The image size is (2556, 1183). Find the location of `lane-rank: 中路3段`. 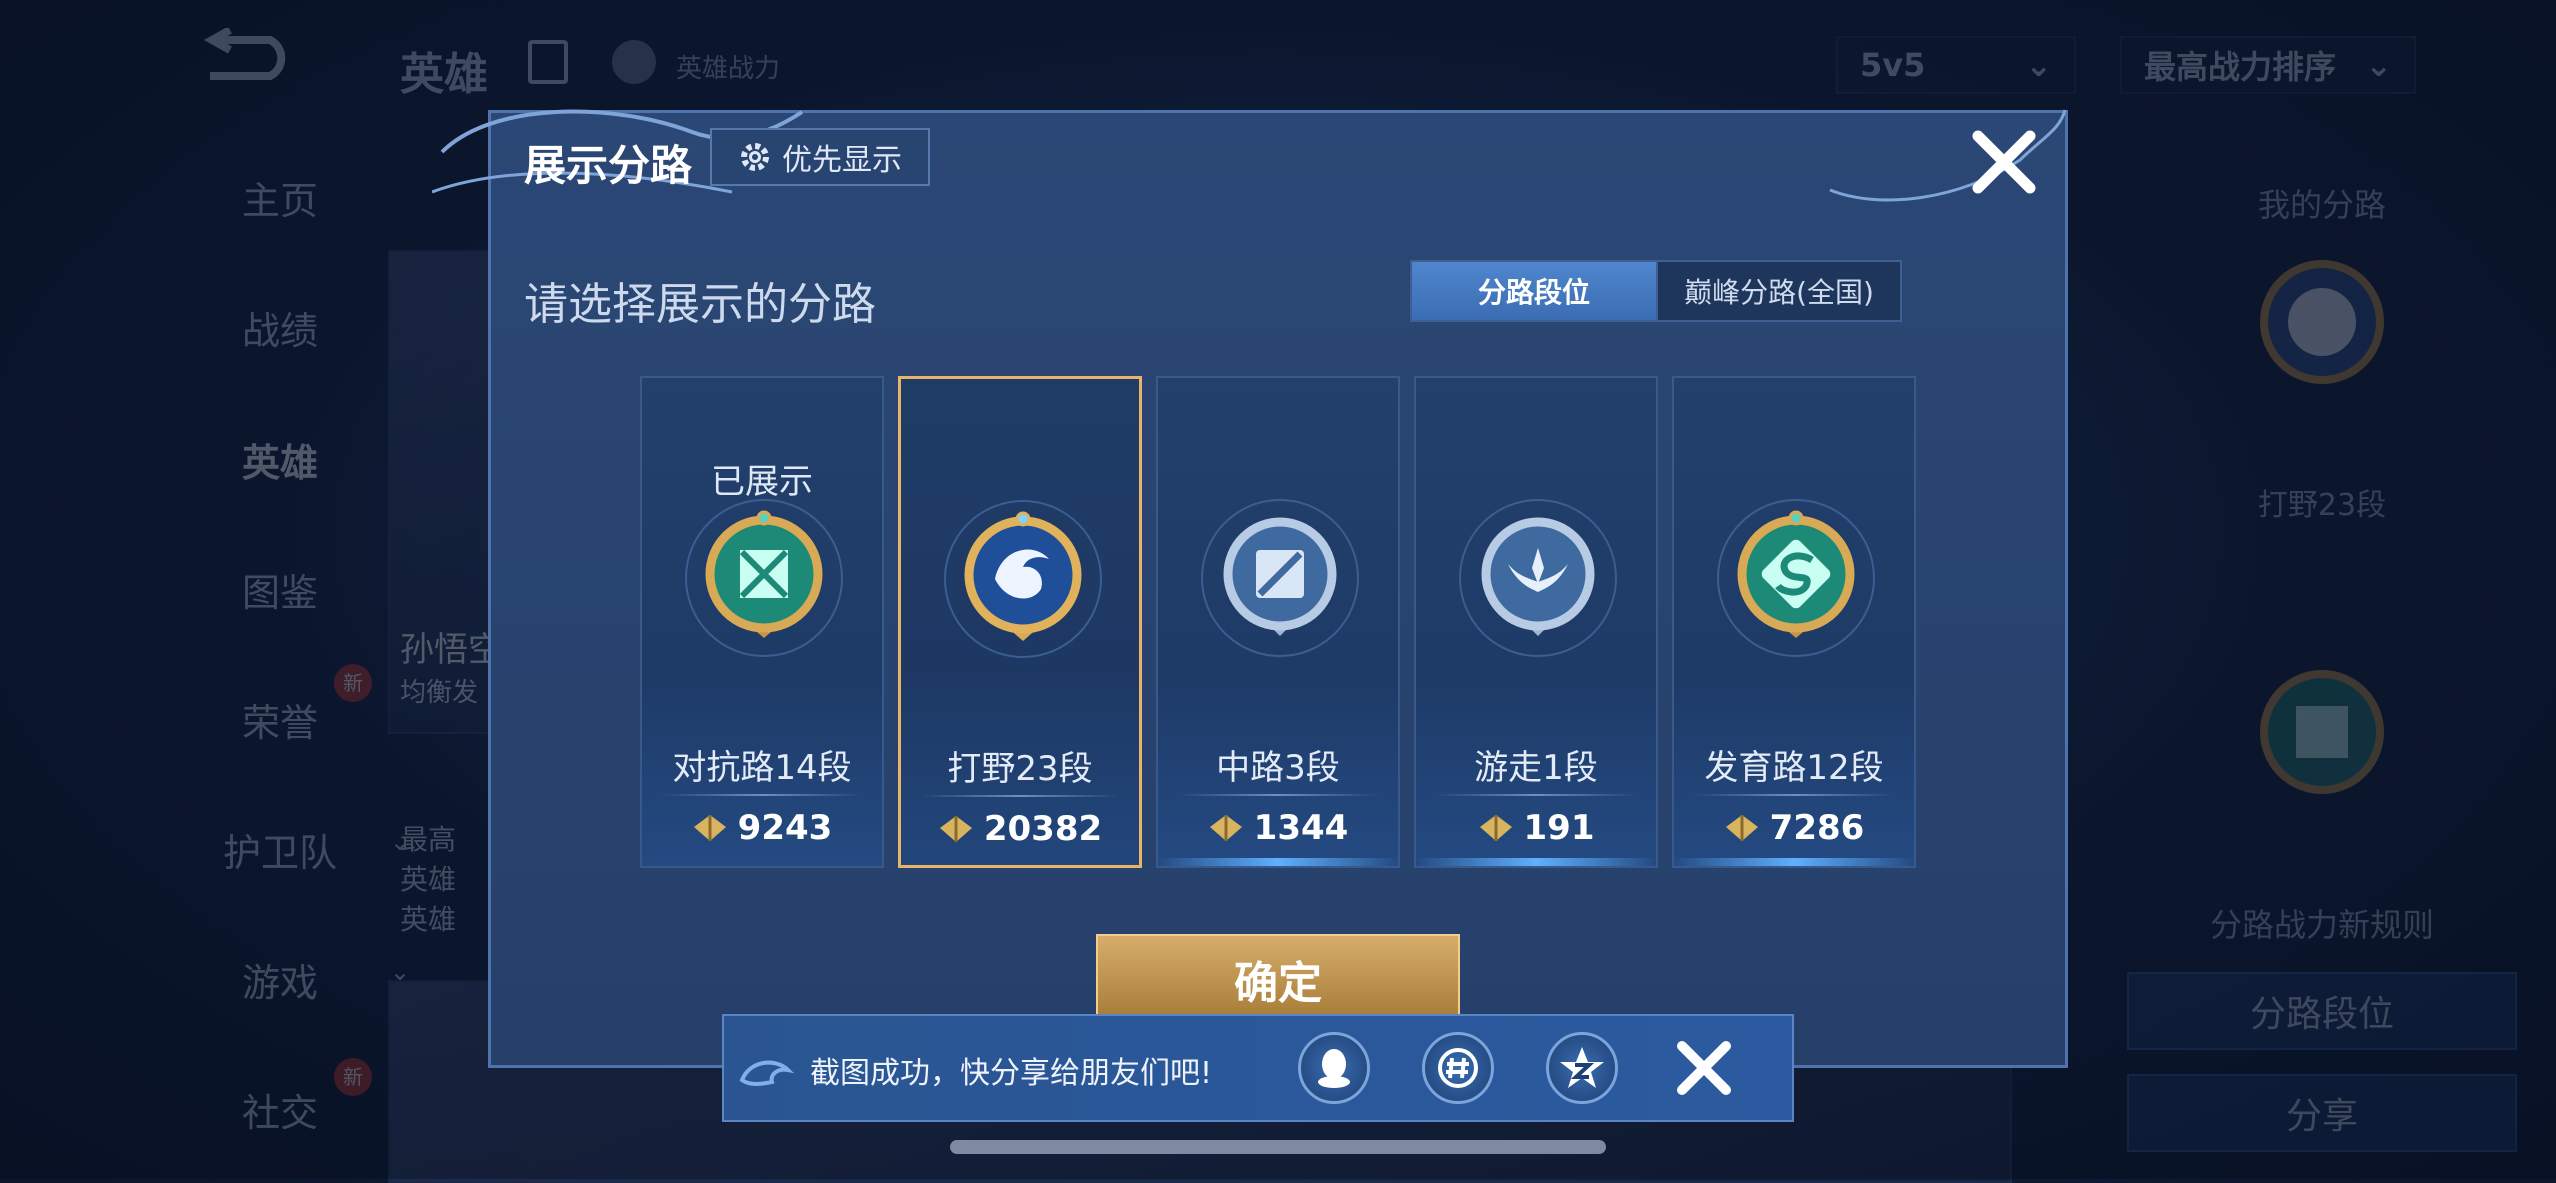

lane-rank: 中路3段 is located at coordinates (1278, 768).